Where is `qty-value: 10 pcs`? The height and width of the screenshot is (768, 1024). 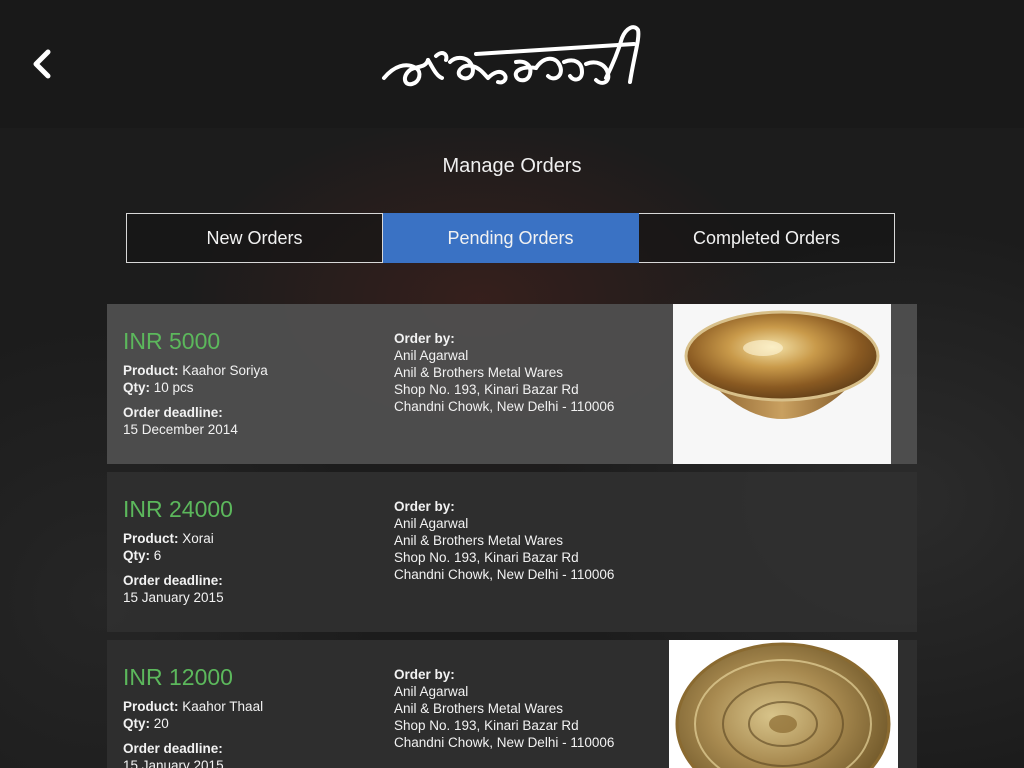
qty-value: 10 pcs is located at coordinates (173, 387).